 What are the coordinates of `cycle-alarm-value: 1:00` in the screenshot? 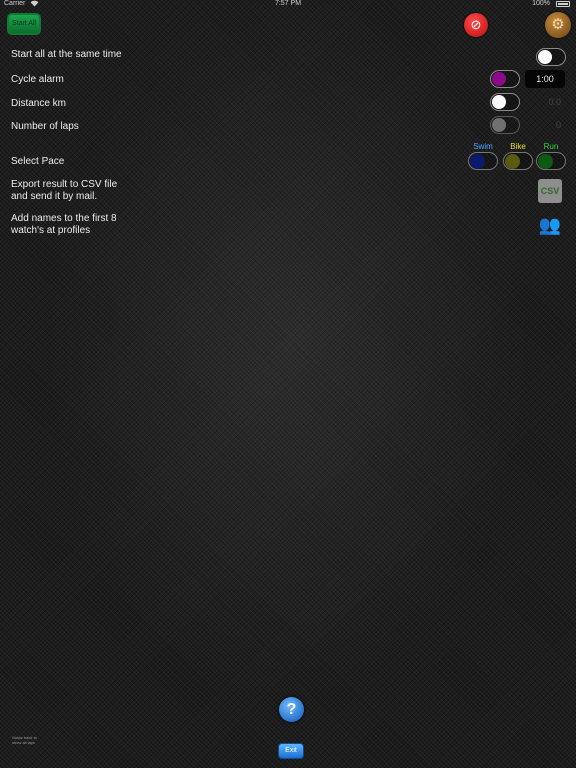 It's located at (545, 79).